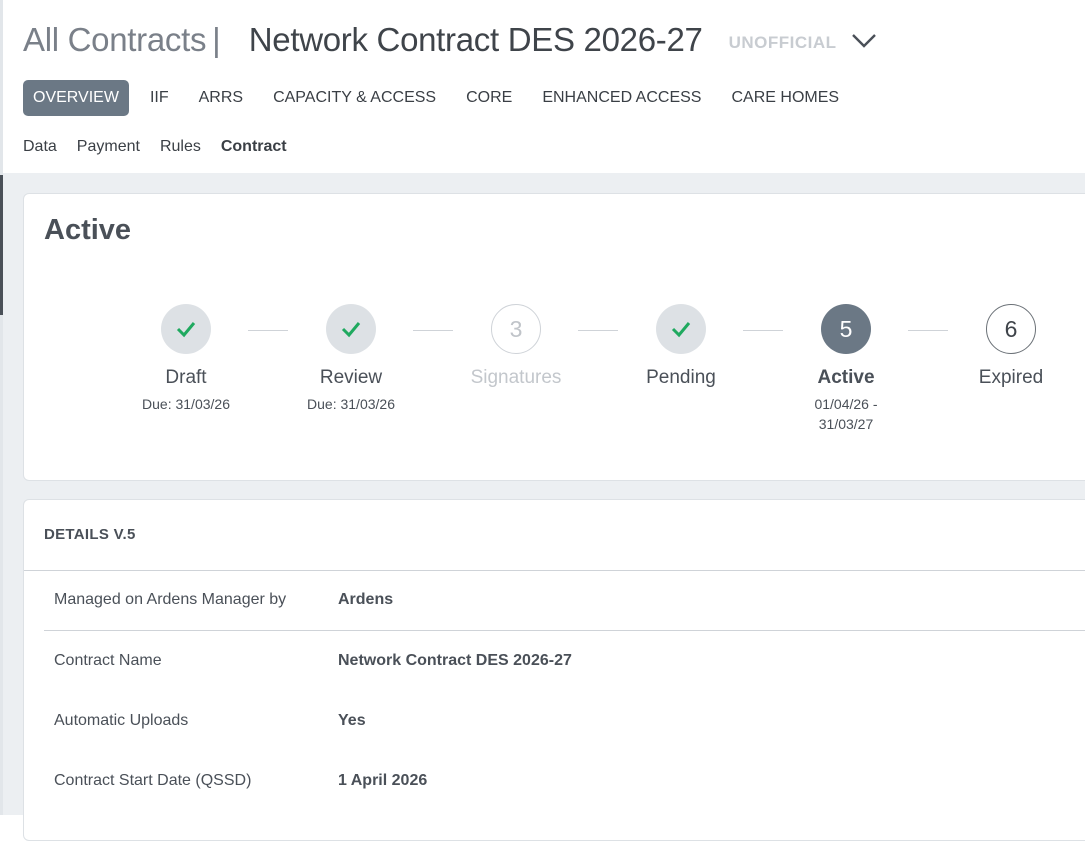  I want to click on detail-row-contract-start-date-qssd: Contract Start Date (QSSD) 1 April 2026, so click(564, 781).